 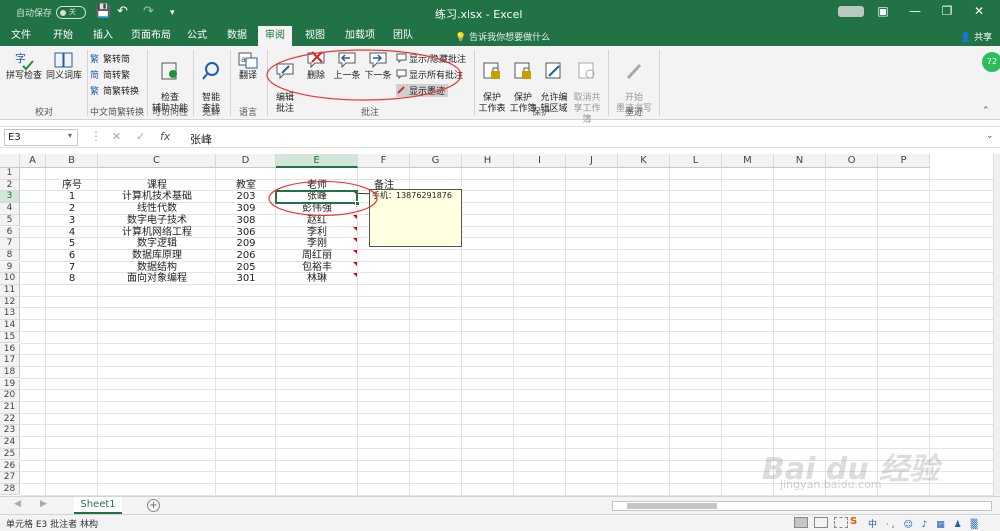 What do you see at coordinates (357, 204) in the screenshot?
I see `fill-handle` at bounding box center [357, 204].